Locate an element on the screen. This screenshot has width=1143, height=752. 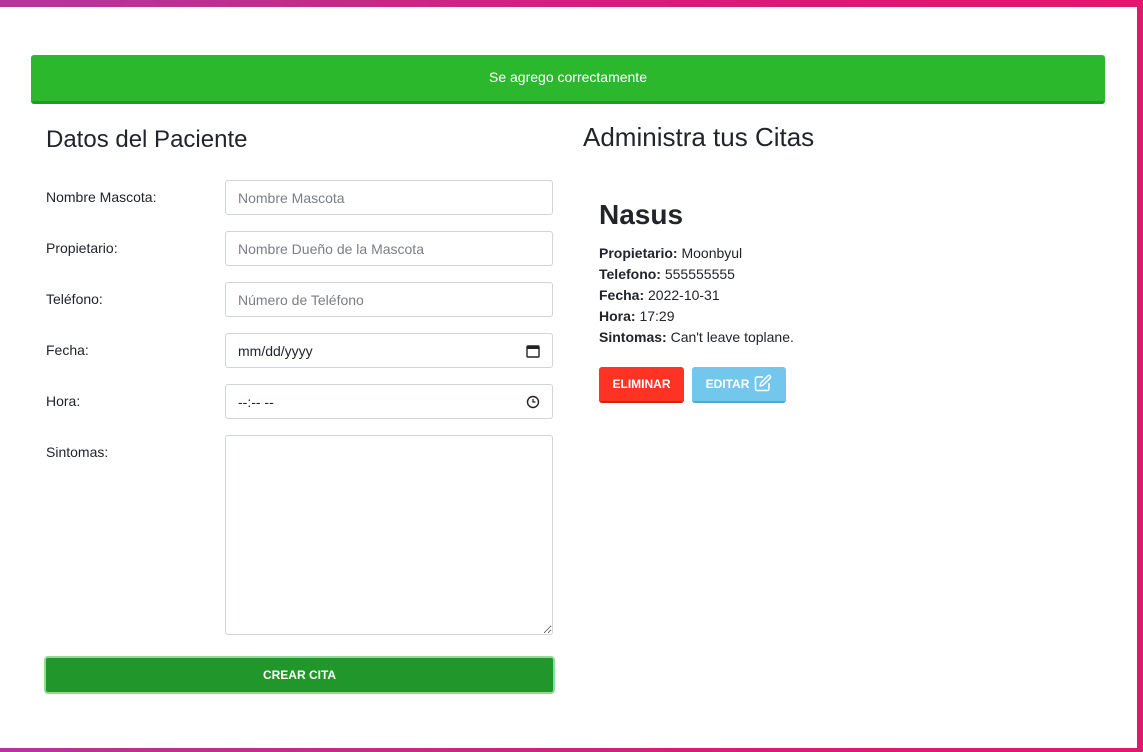
editar-button: EDITAR is located at coordinates (739, 385).